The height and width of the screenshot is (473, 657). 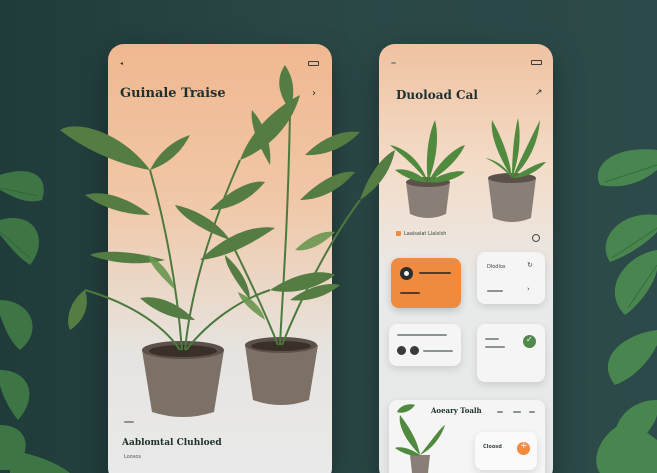 What do you see at coordinates (172, 443) in the screenshot?
I see `footer-title: Aablomtal Cluhloed` at bounding box center [172, 443].